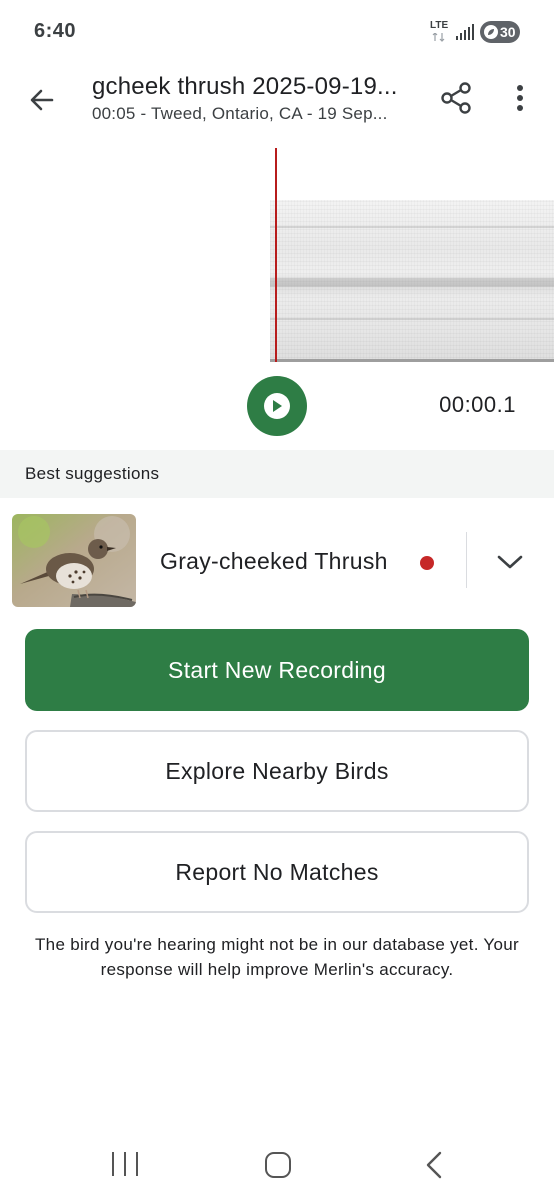  What do you see at coordinates (277, 474) in the screenshot?
I see `best-suggestions-header: Best suggestions` at bounding box center [277, 474].